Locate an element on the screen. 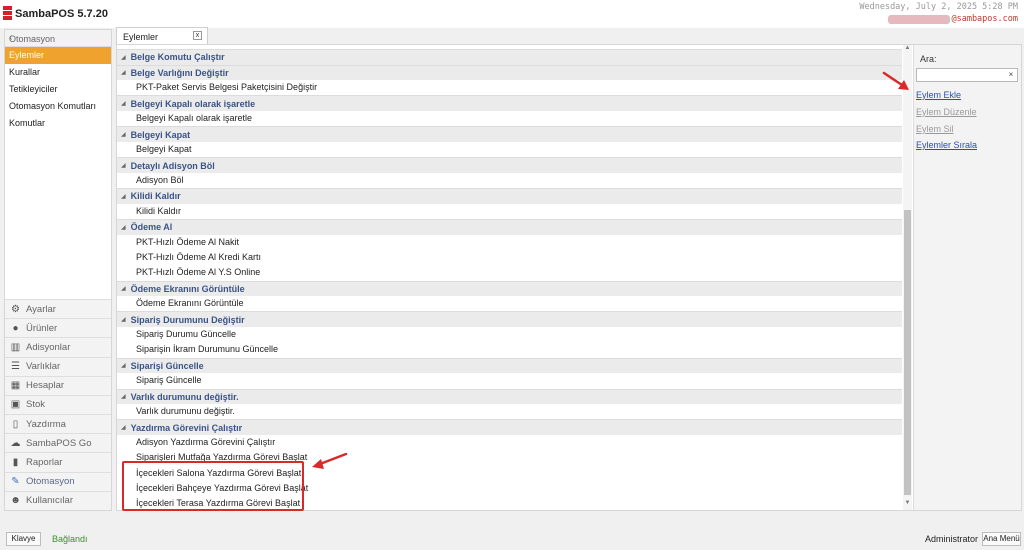 The height and width of the screenshot is (550, 1024). nav-item-label: SambaPOS Go is located at coordinates (59, 443).